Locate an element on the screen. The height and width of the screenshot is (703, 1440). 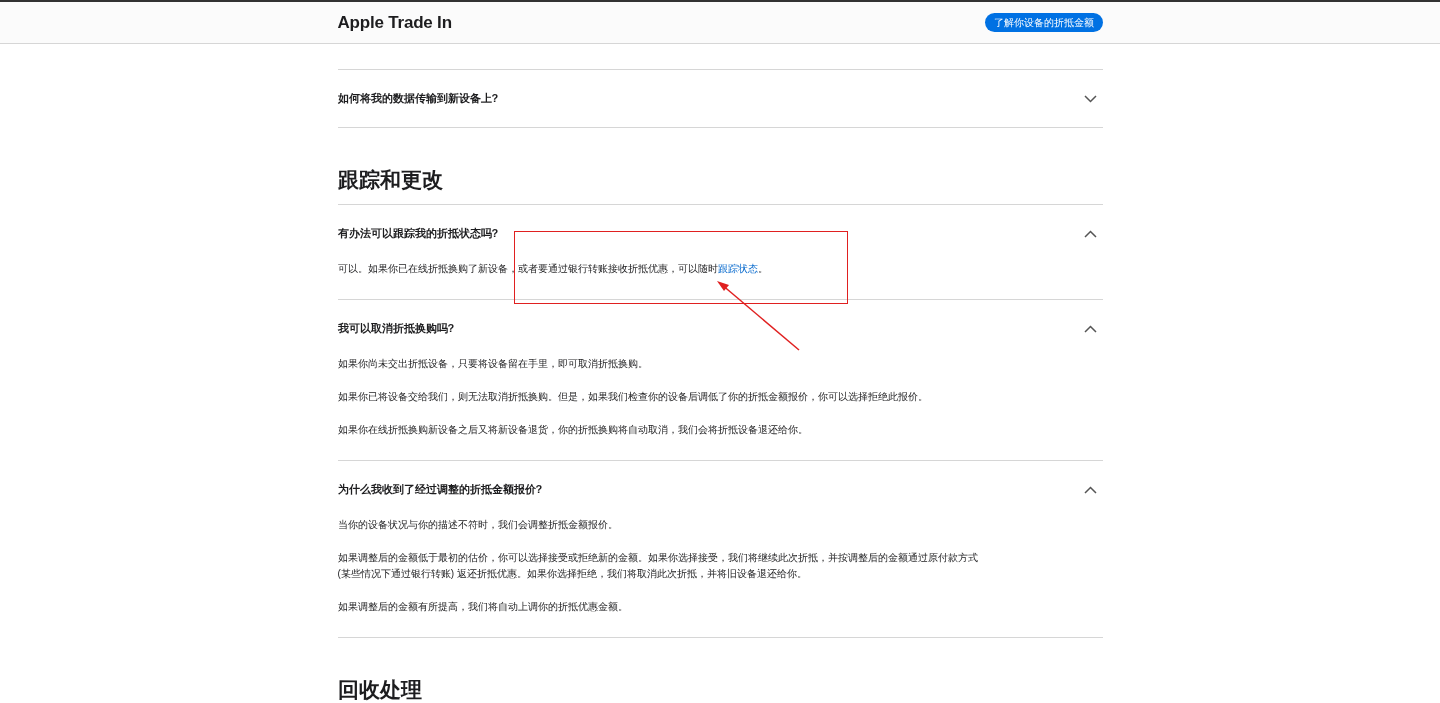
faq-answer: 如果调整后的金额低于最初的估价，你可以选择接受或拒绝新的金额。如果你选择接受，我们将继续此次折抵，并按调整后的金额通过原付款方式 (某些情况下通过银行转账) 返还折抵优惠。如果你选择拒绝，我们将取消此次折抵，并将旧设备退还给你。 is located at coordinates (657, 566).